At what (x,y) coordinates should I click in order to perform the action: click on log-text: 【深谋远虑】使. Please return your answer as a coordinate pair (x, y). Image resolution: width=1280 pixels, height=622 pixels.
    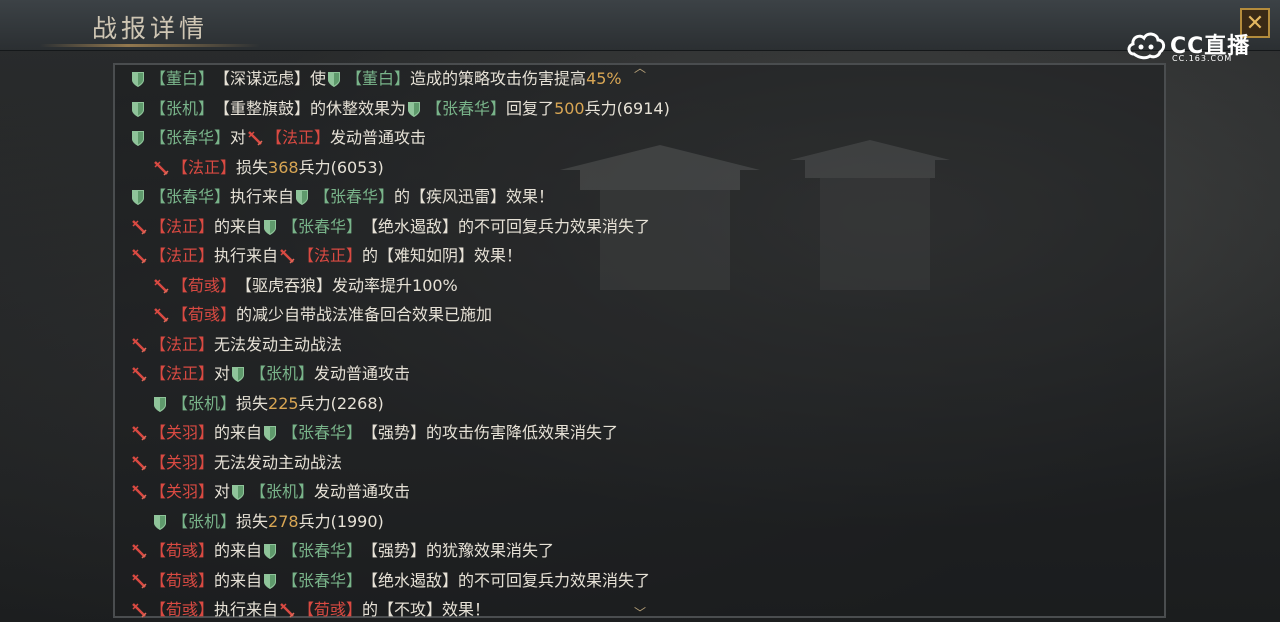
    Looking at the image, I should click on (270, 78).